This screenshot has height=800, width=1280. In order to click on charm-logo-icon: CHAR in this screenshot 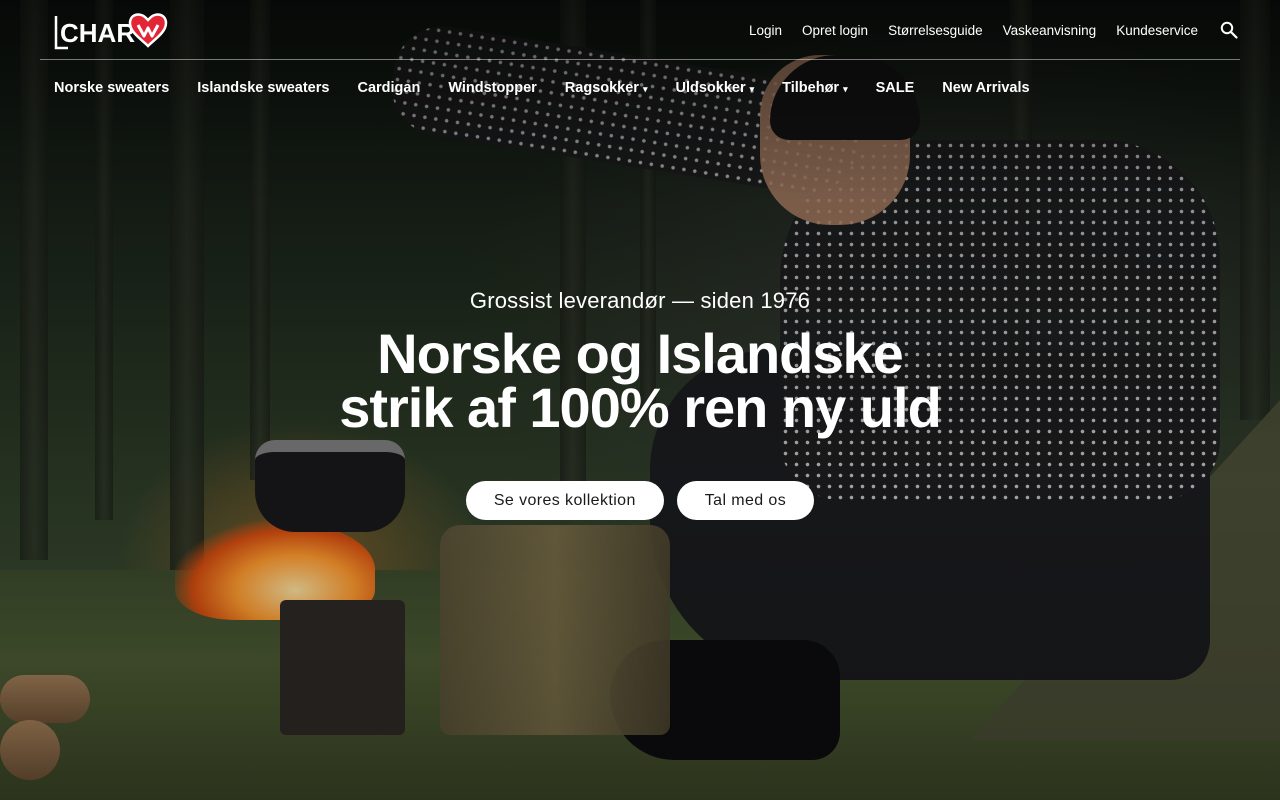, I will do `click(111, 31)`.